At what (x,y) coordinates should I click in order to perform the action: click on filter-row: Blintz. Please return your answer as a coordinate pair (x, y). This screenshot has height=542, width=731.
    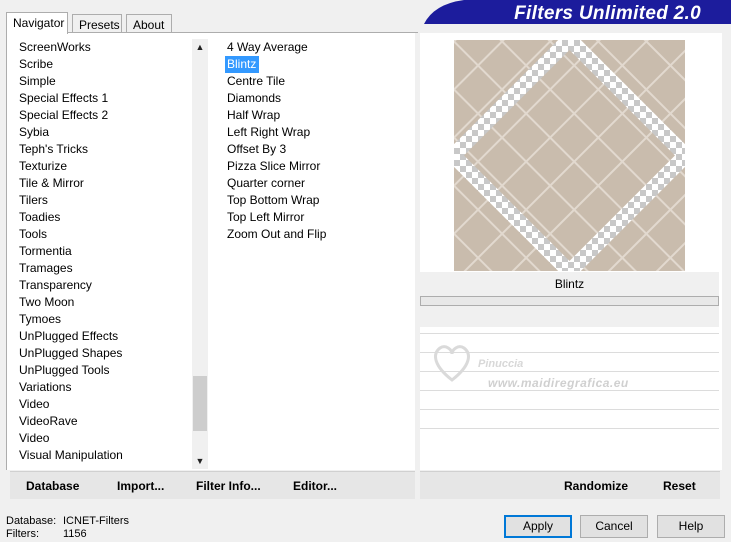
    Looking at the image, I should click on (320, 64).